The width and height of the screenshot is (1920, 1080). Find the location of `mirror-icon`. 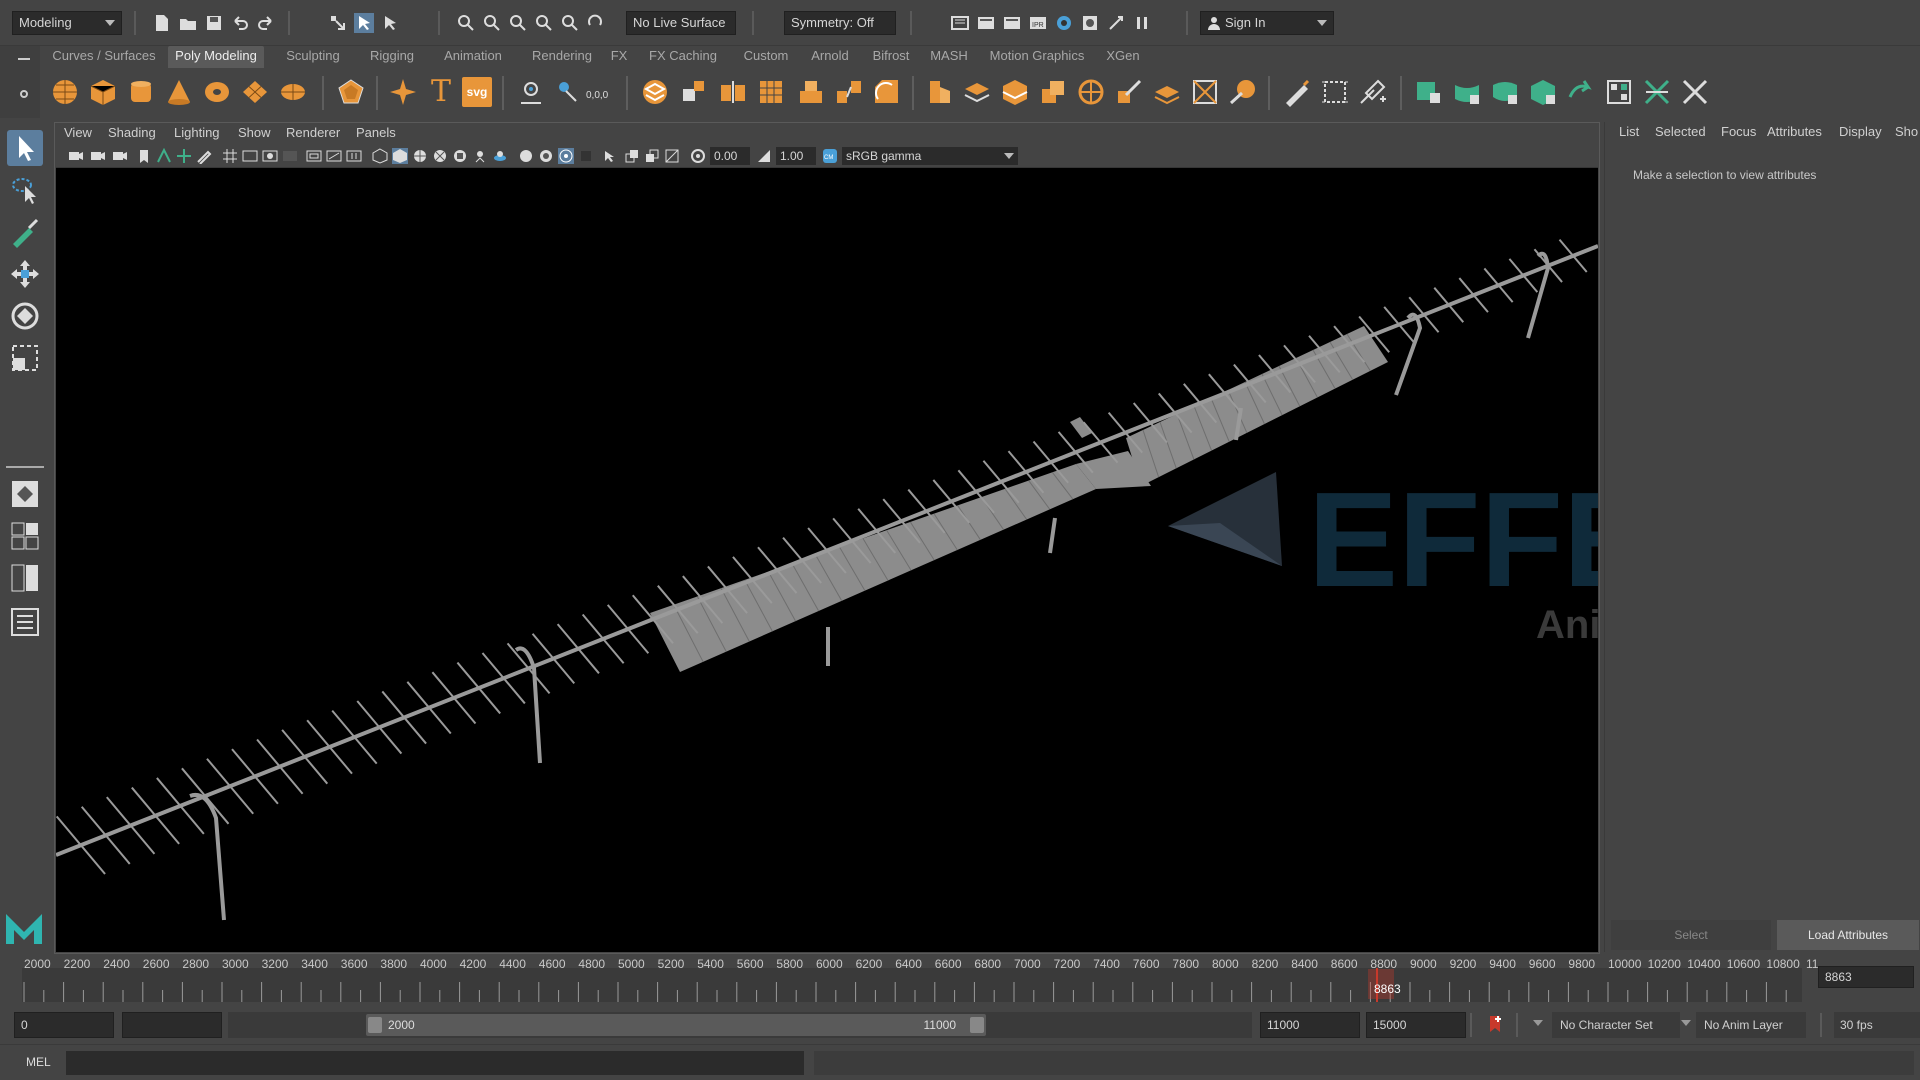

mirror-icon is located at coordinates (771, 92).